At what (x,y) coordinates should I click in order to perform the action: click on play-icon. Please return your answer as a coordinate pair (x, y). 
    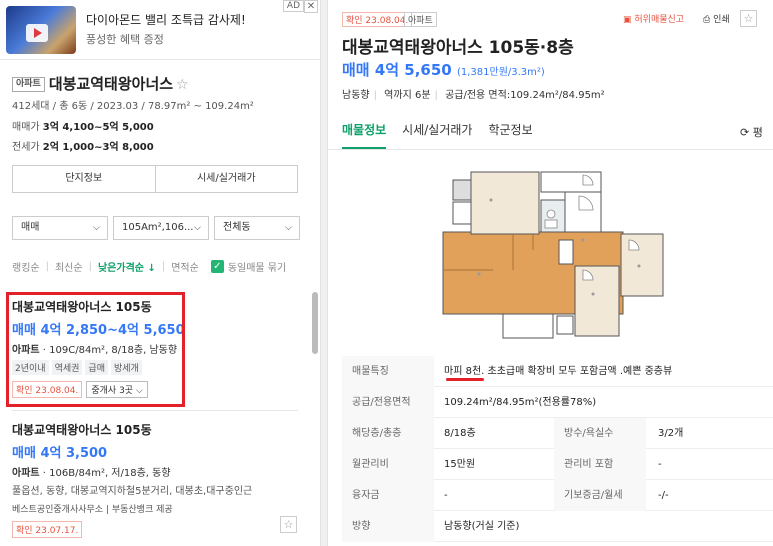
    Looking at the image, I should click on (37, 33).